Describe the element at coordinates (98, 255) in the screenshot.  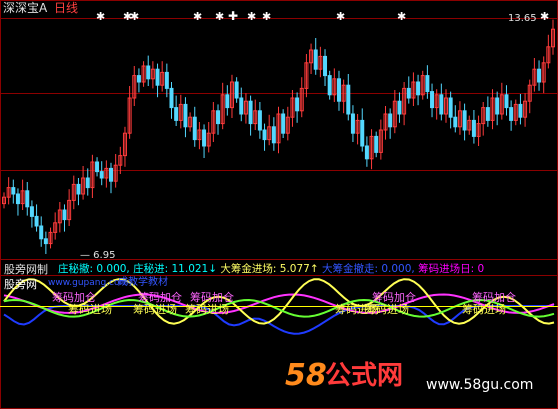
I see `low-price-label: — 6.95` at that location.